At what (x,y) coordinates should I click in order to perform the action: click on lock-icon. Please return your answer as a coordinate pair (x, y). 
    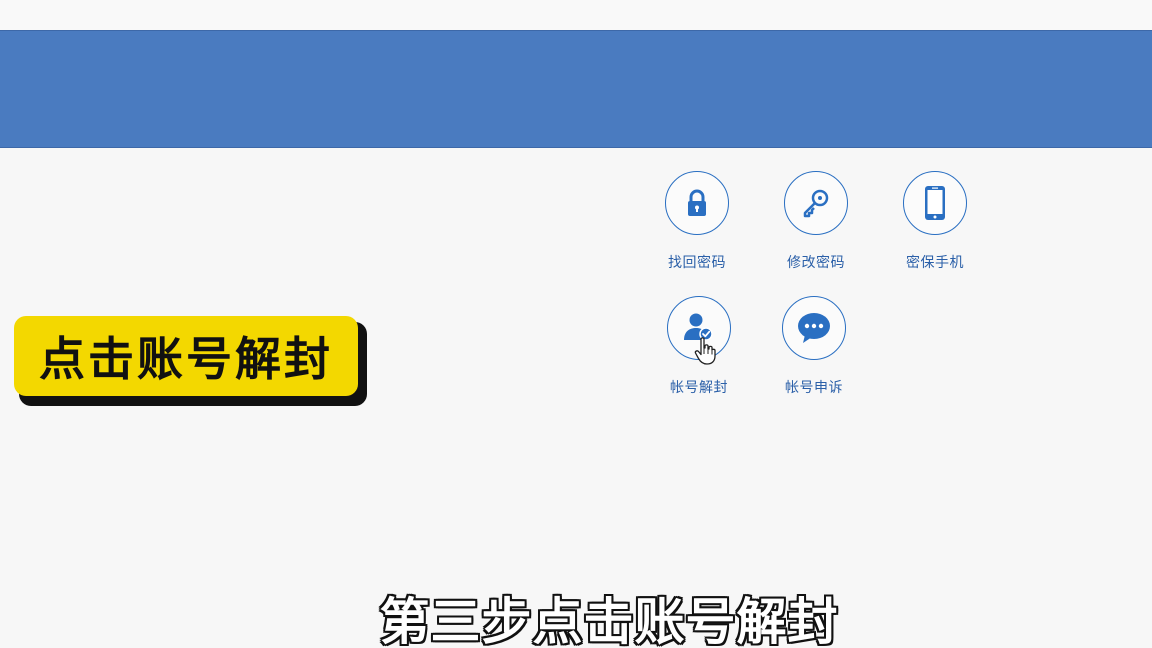
    Looking at the image, I should click on (697, 202).